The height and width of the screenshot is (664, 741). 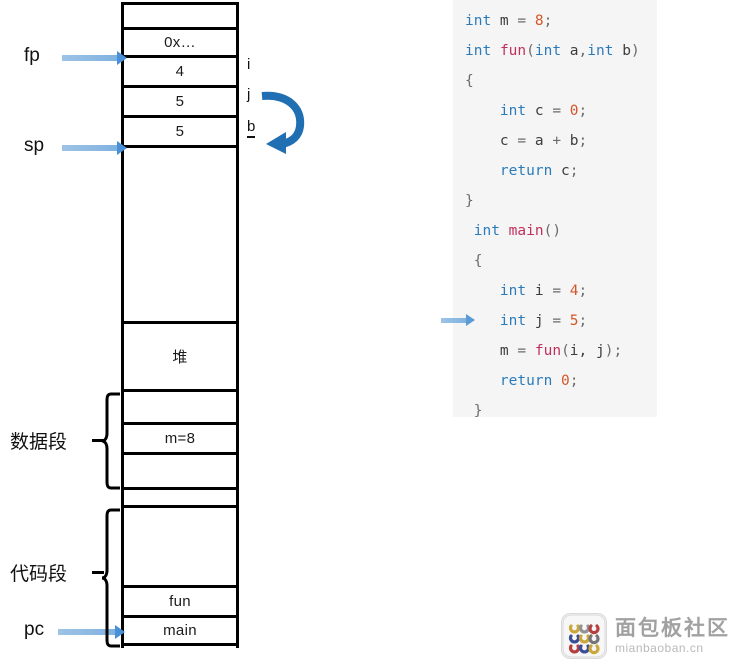 What do you see at coordinates (561, 201) in the screenshot?
I see `code-line-7: }` at bounding box center [561, 201].